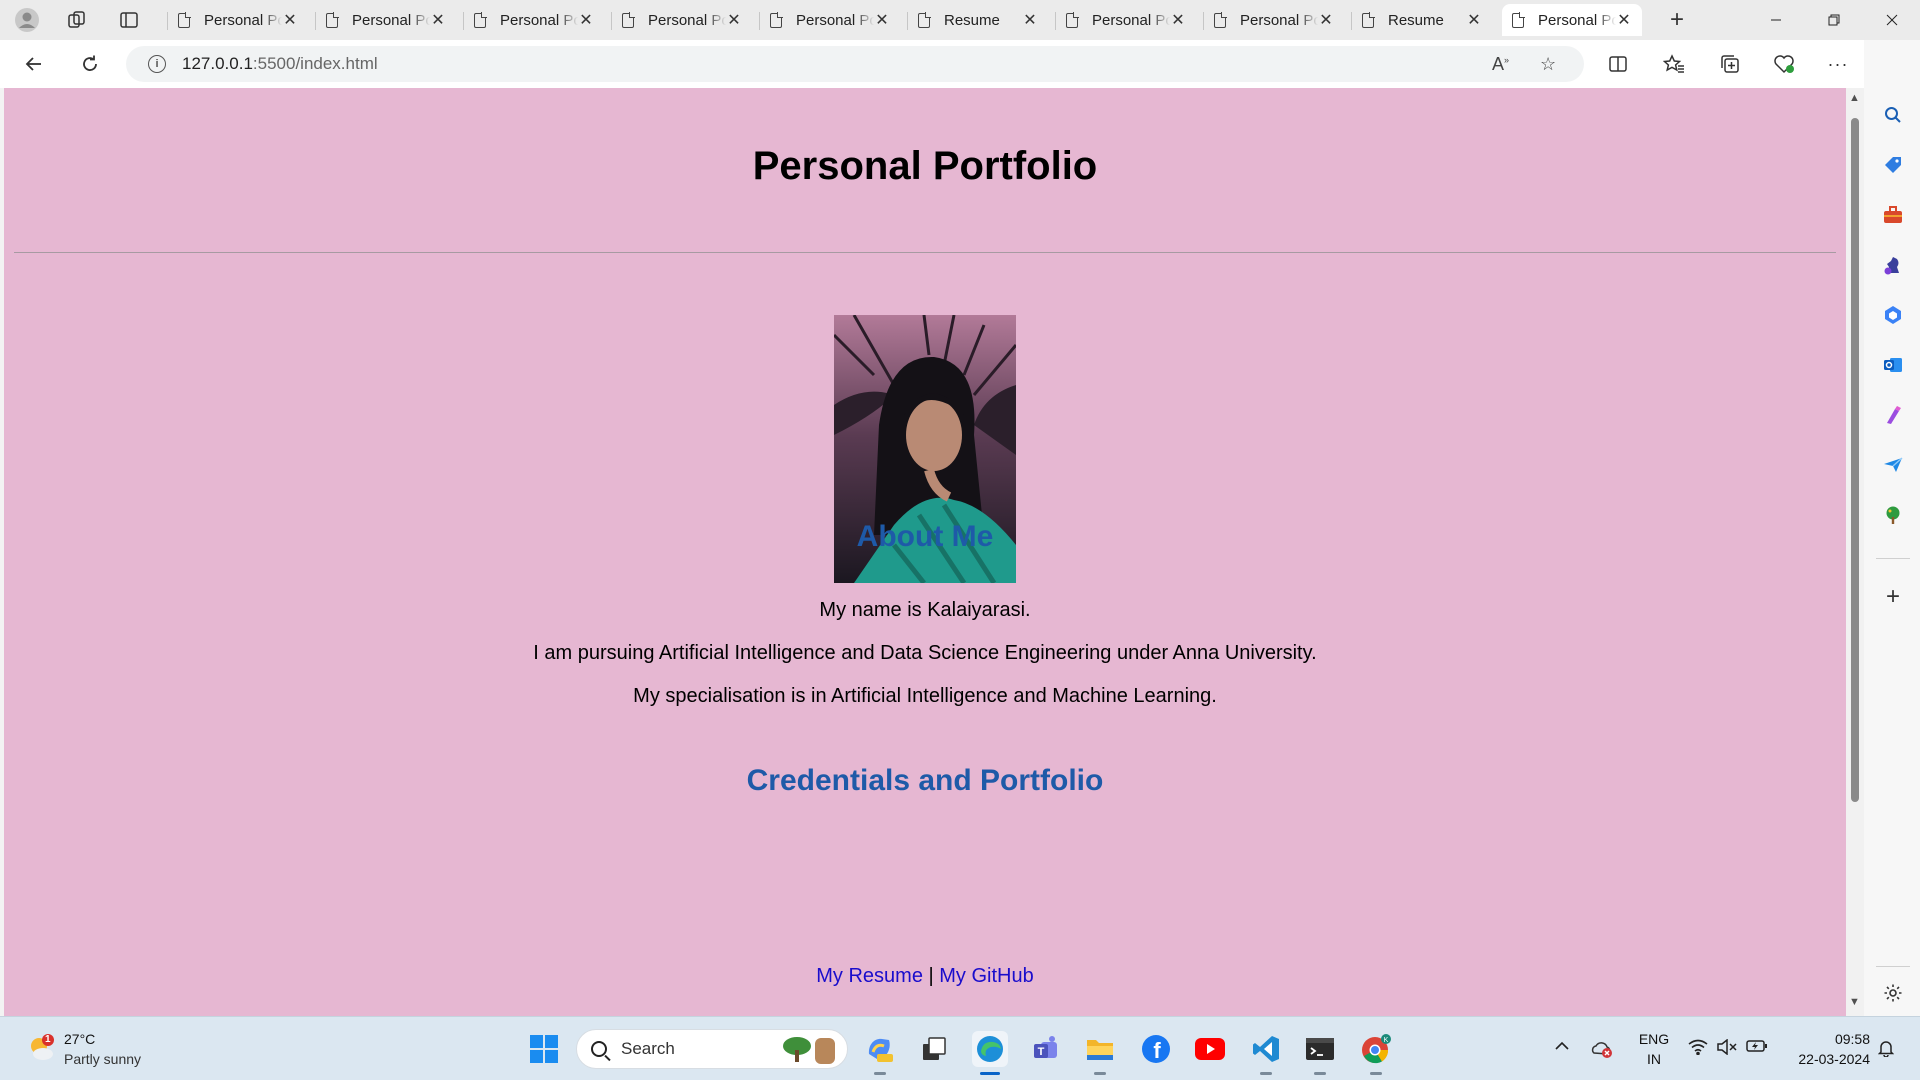  What do you see at coordinates (1893, 596) in the screenshot?
I see `sidebar-add-plus-icon: +` at bounding box center [1893, 596].